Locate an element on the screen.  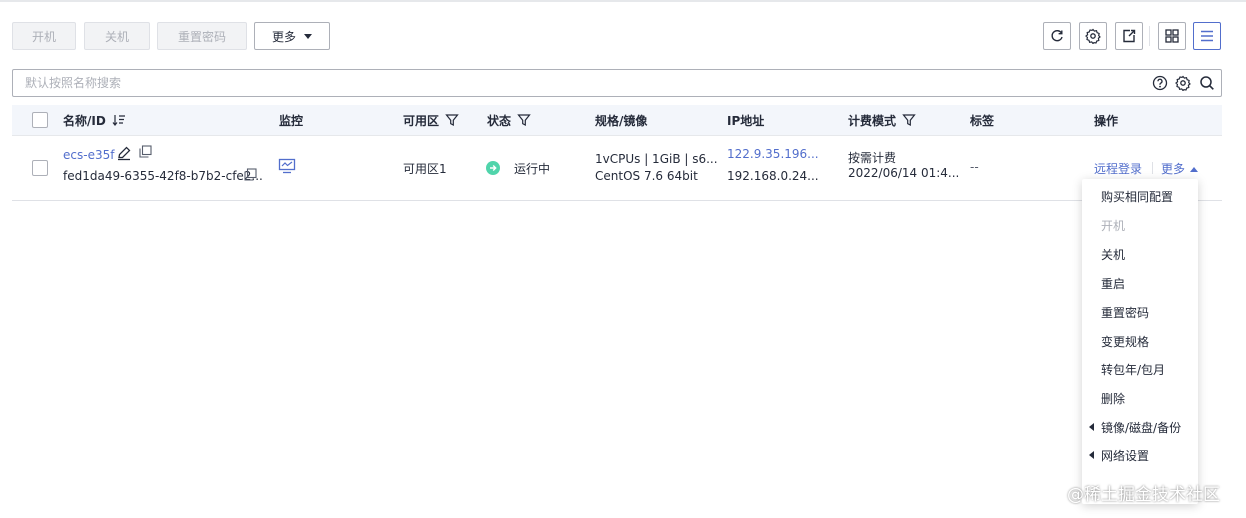
gear-icon is located at coordinates (1093, 36).